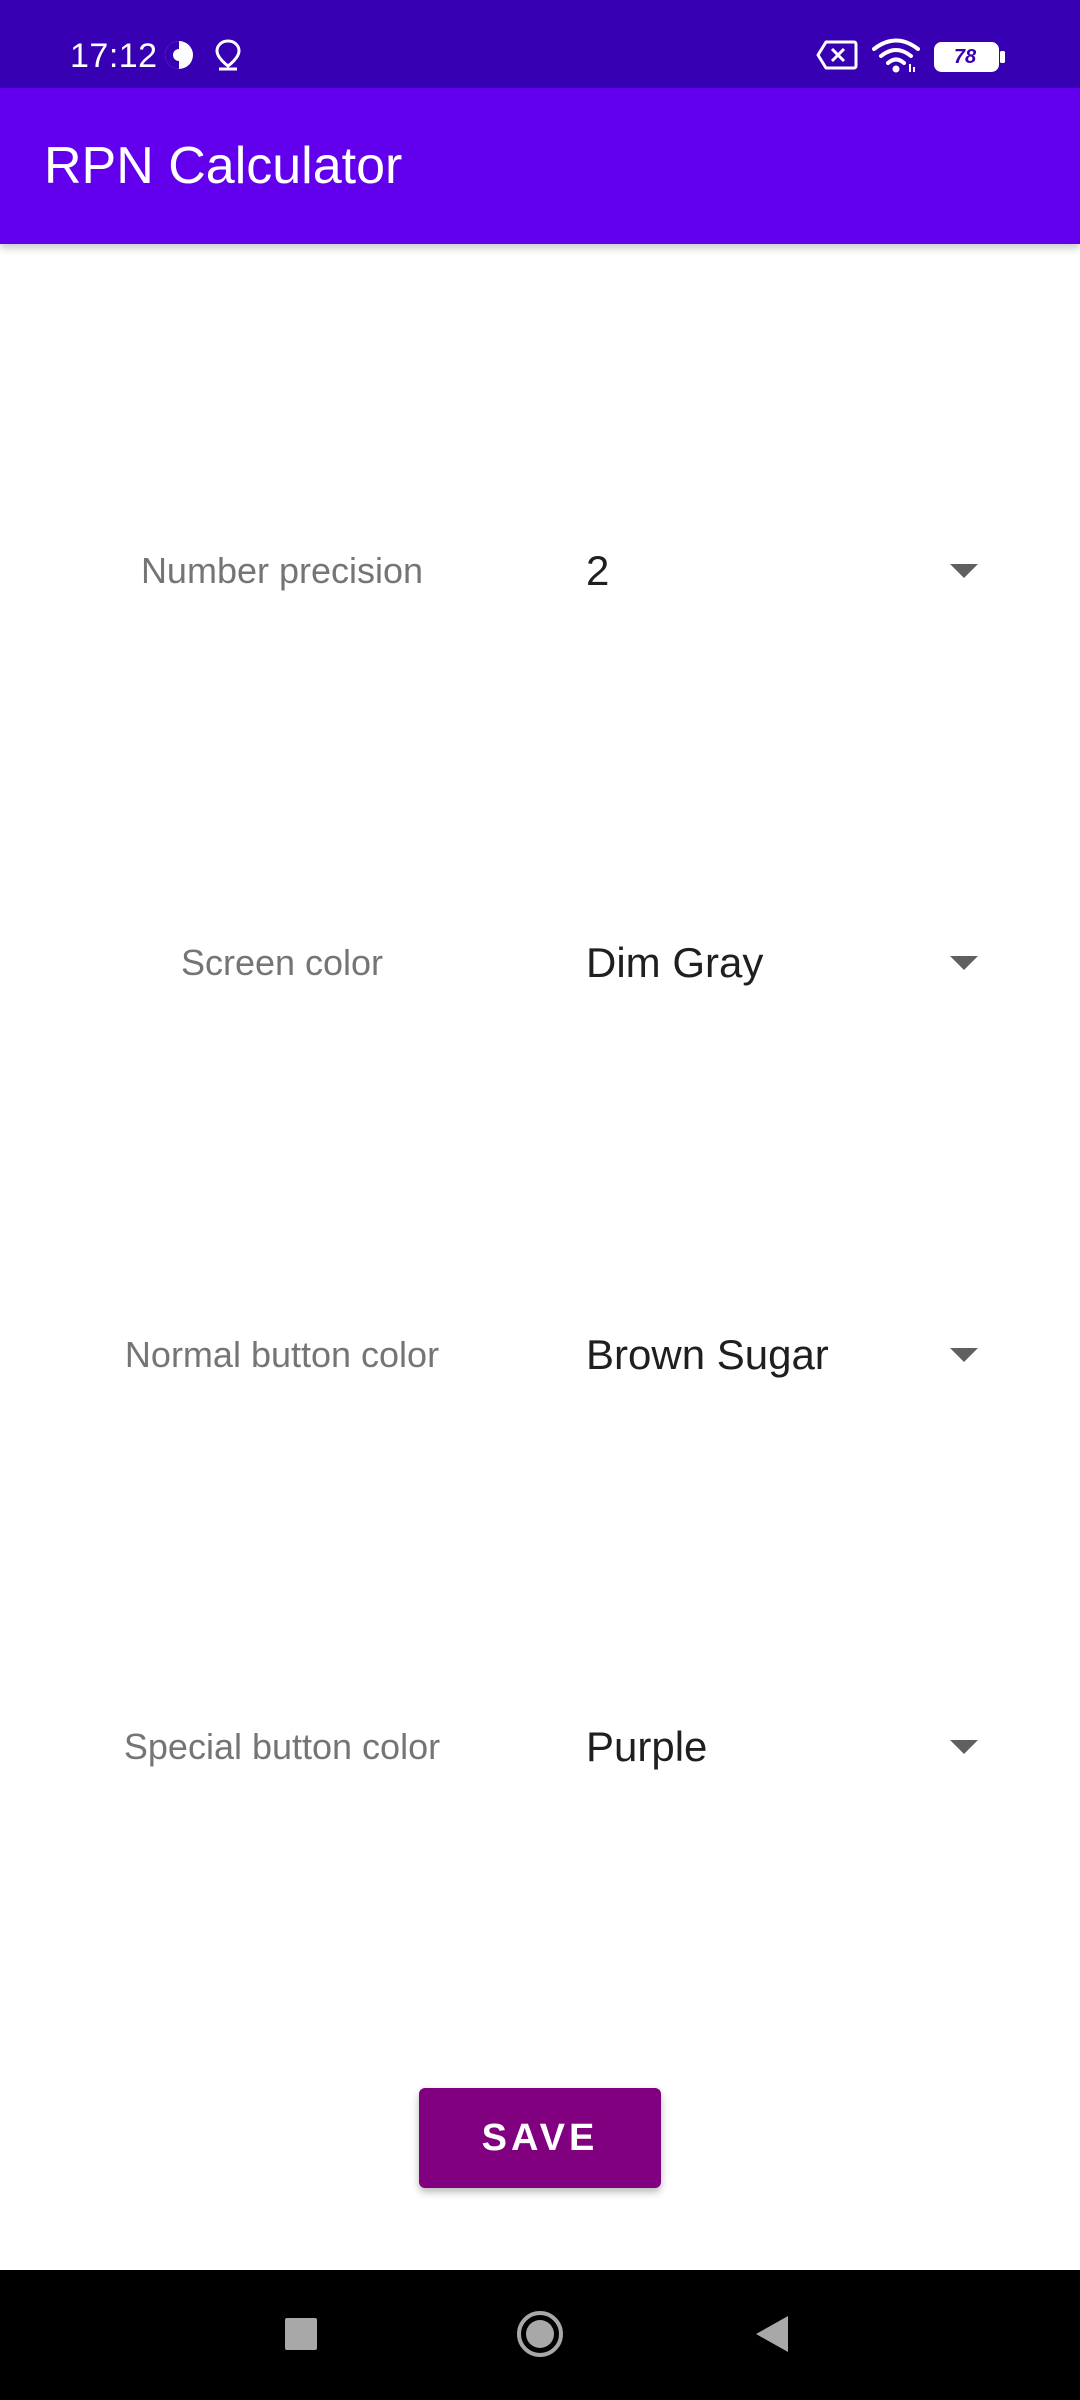  Describe the element at coordinates (540, 2138) in the screenshot. I see `save-button: SAVE` at that location.